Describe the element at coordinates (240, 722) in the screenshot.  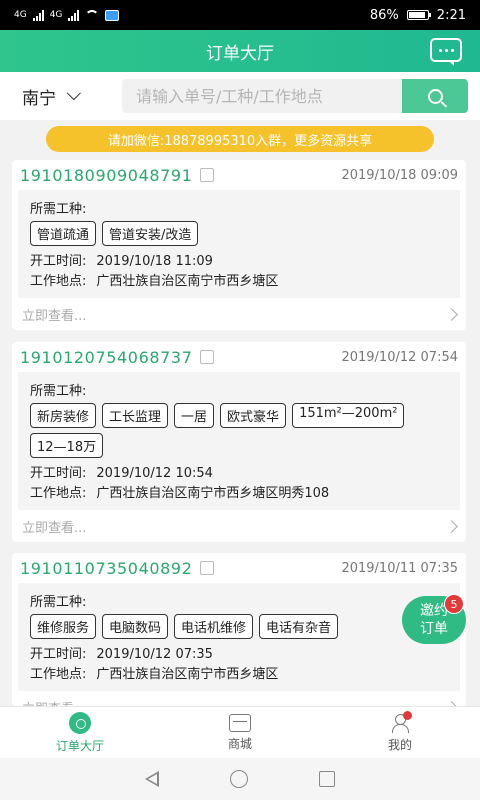
I see `shop-icon` at that location.